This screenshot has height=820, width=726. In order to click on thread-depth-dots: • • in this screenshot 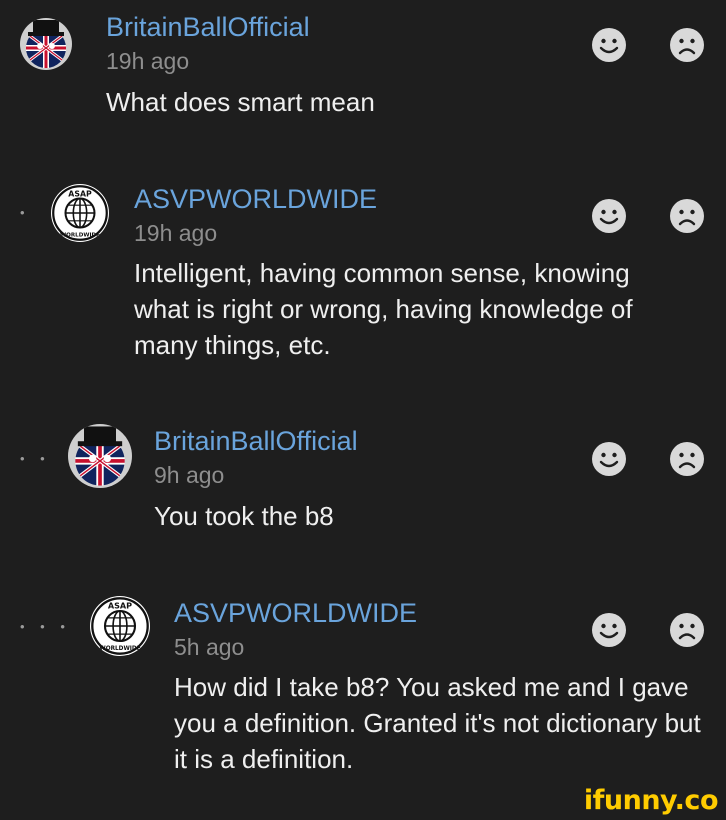, I will do `click(35, 458)`.